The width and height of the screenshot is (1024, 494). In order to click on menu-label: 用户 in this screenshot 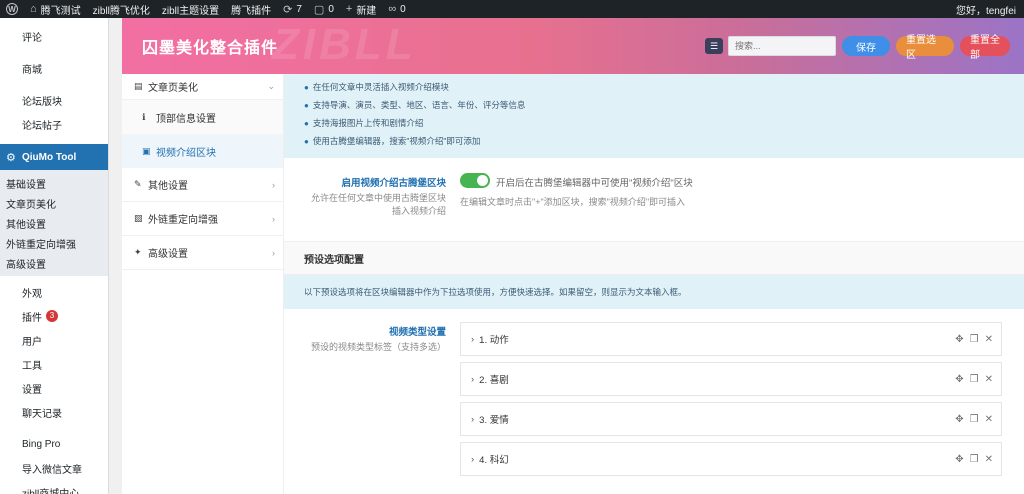, I will do `click(32, 342)`.